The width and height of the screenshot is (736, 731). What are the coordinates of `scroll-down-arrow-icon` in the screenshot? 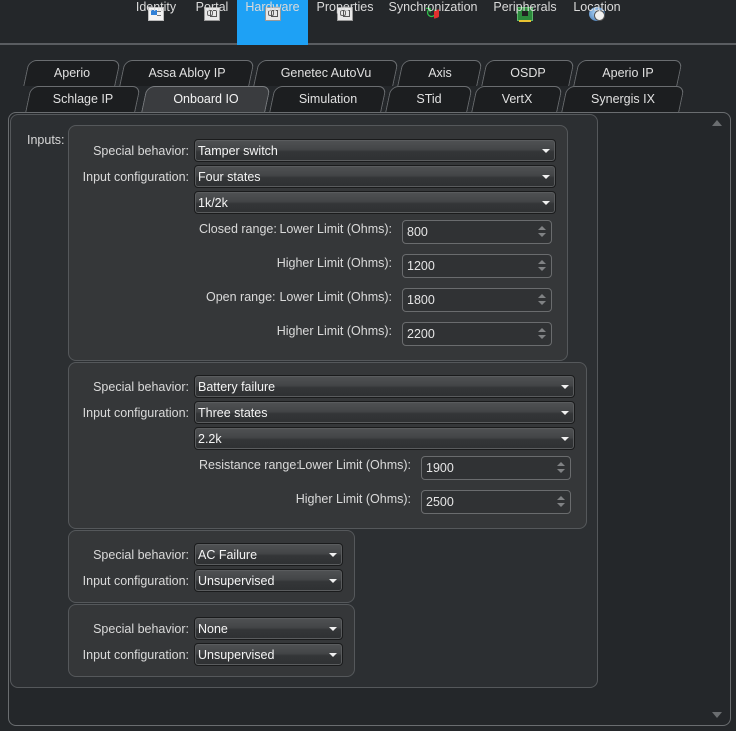 It's located at (717, 715).